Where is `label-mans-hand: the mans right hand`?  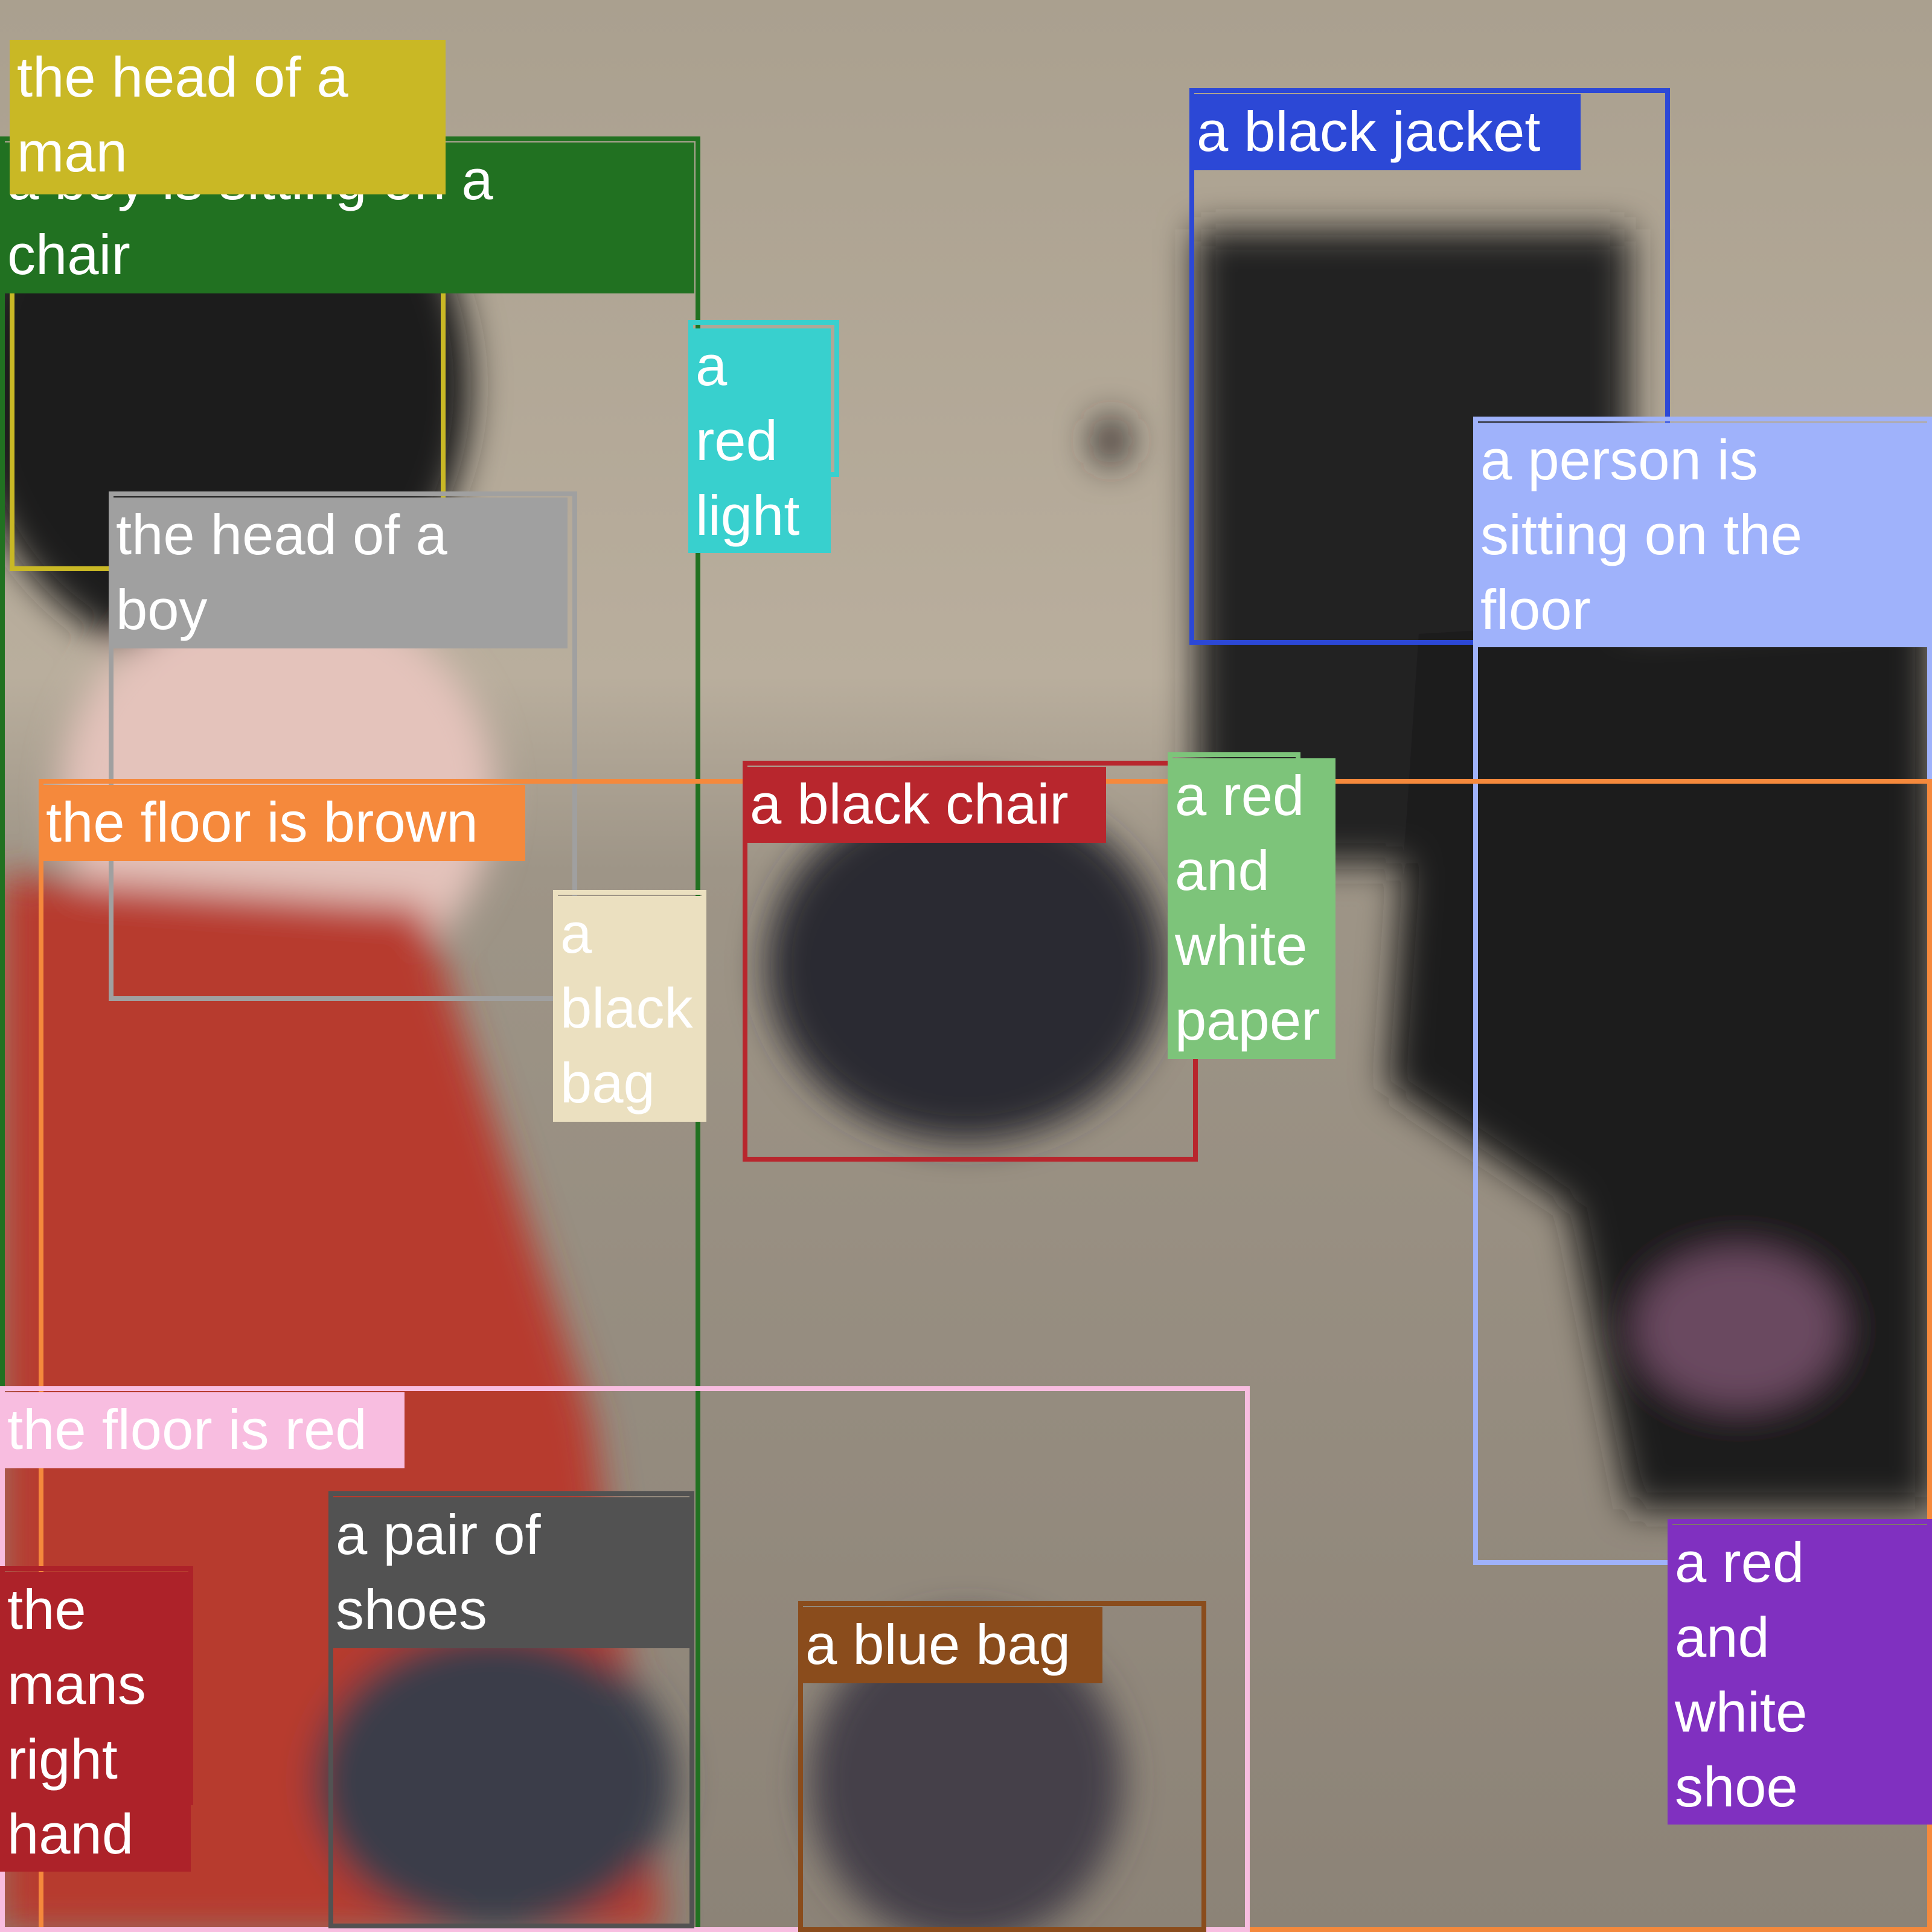 label-mans-hand: the mans right hand is located at coordinates (96, 1722).